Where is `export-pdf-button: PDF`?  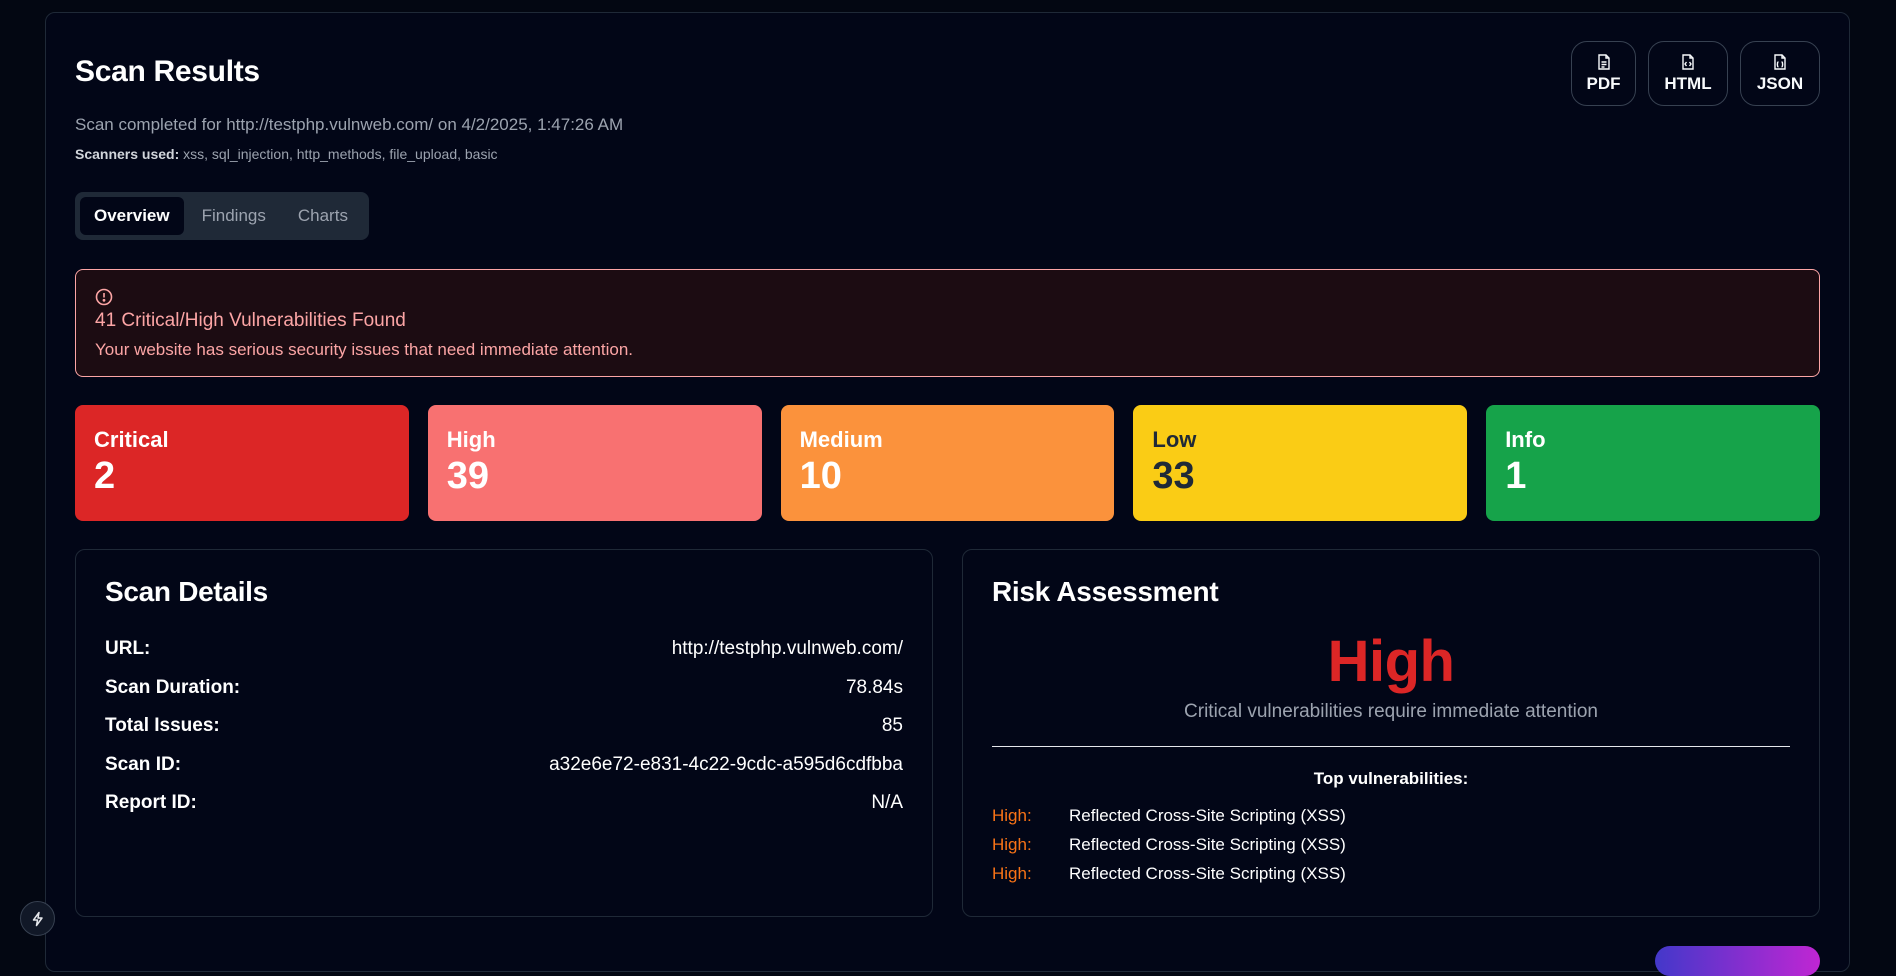 export-pdf-button: PDF is located at coordinates (1603, 73).